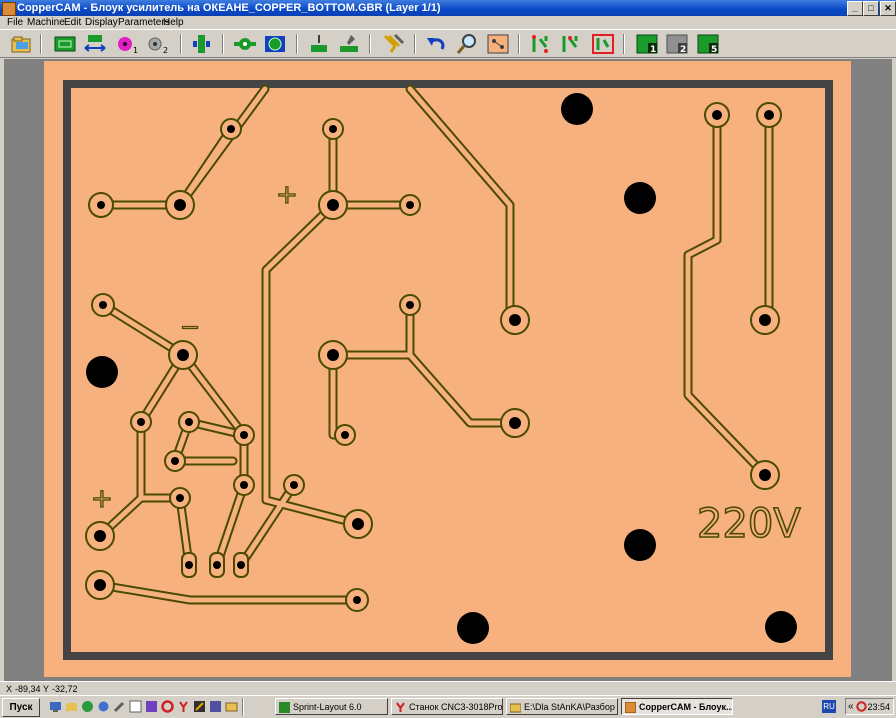  What do you see at coordinates (101, 22) in the screenshot?
I see `menu-display: Display` at bounding box center [101, 22].